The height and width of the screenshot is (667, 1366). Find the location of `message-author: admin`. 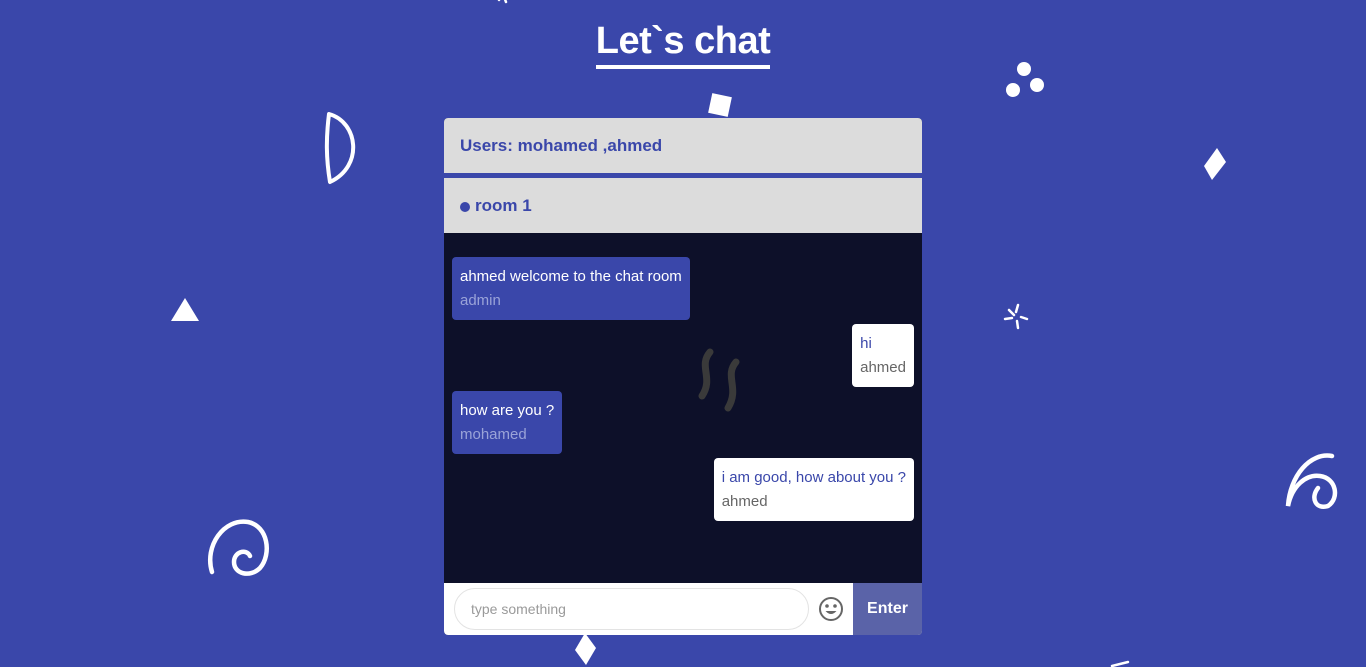

message-author: admin is located at coordinates (480, 300).